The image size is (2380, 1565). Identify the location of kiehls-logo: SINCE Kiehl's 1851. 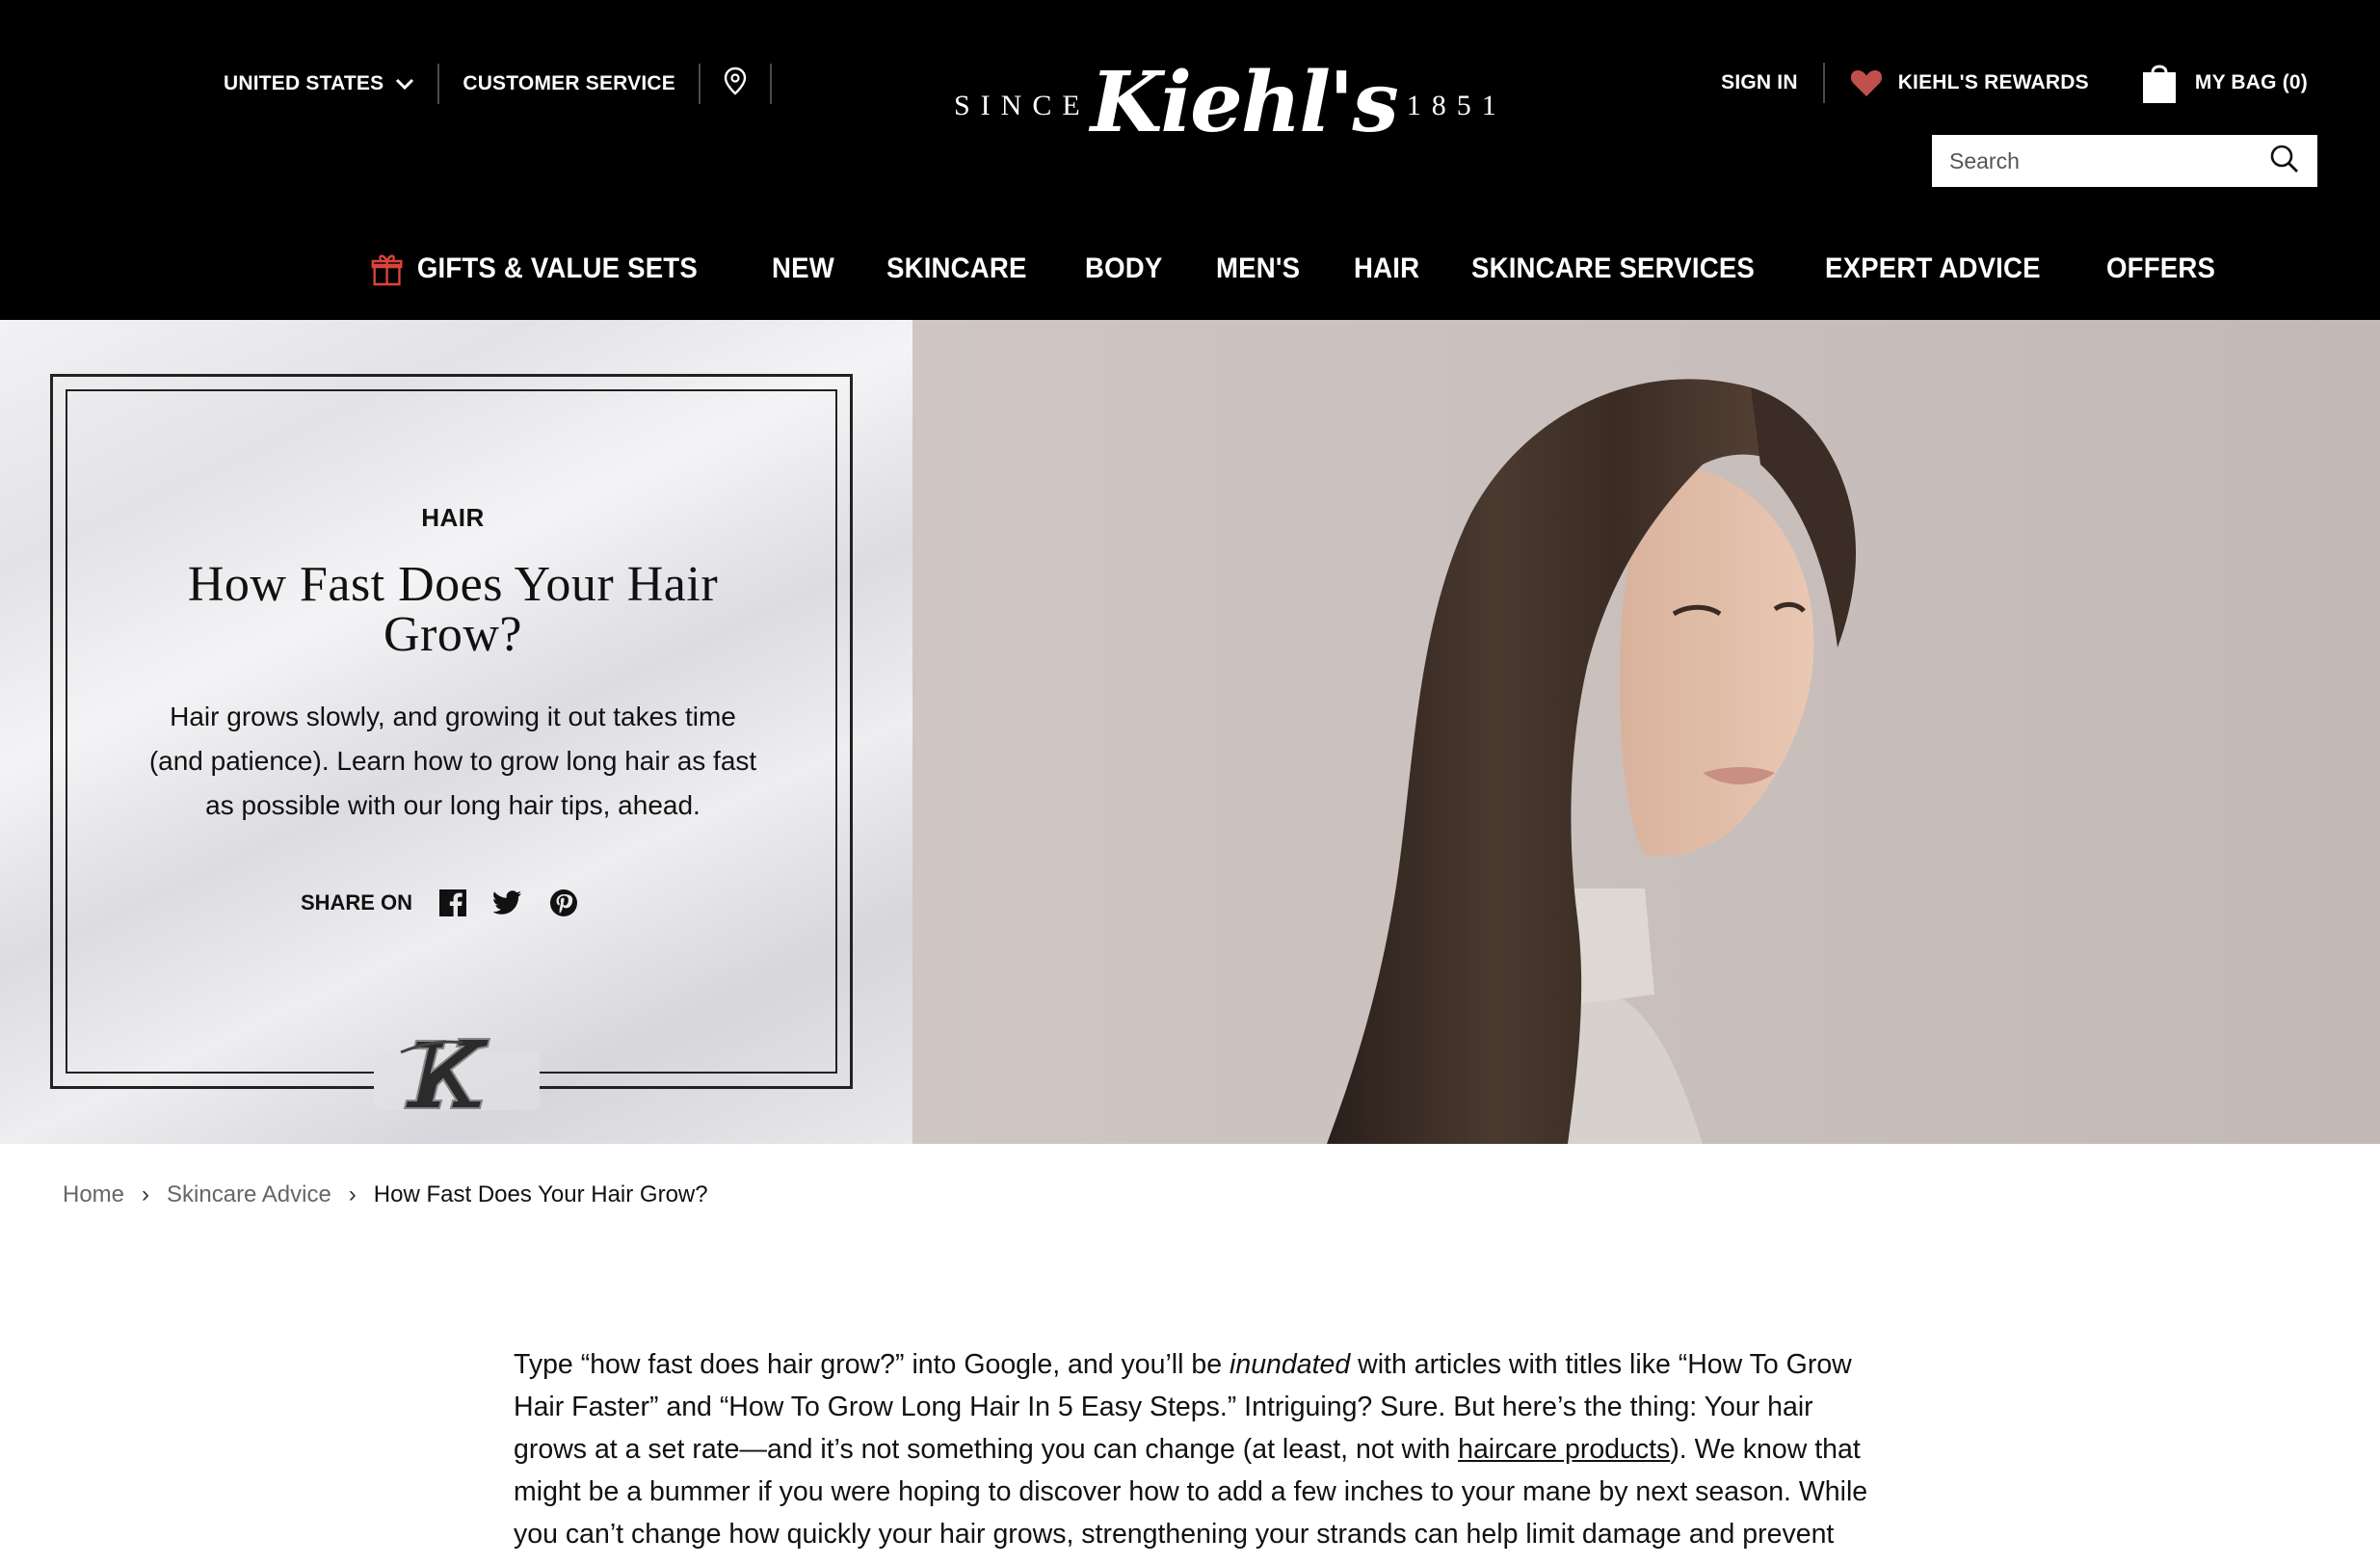
(1225, 106).